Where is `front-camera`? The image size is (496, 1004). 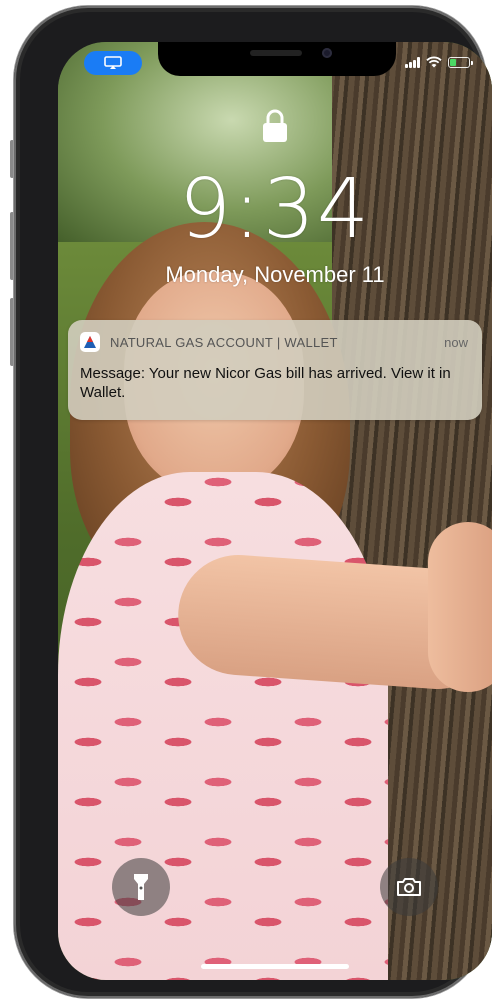 front-camera is located at coordinates (327, 53).